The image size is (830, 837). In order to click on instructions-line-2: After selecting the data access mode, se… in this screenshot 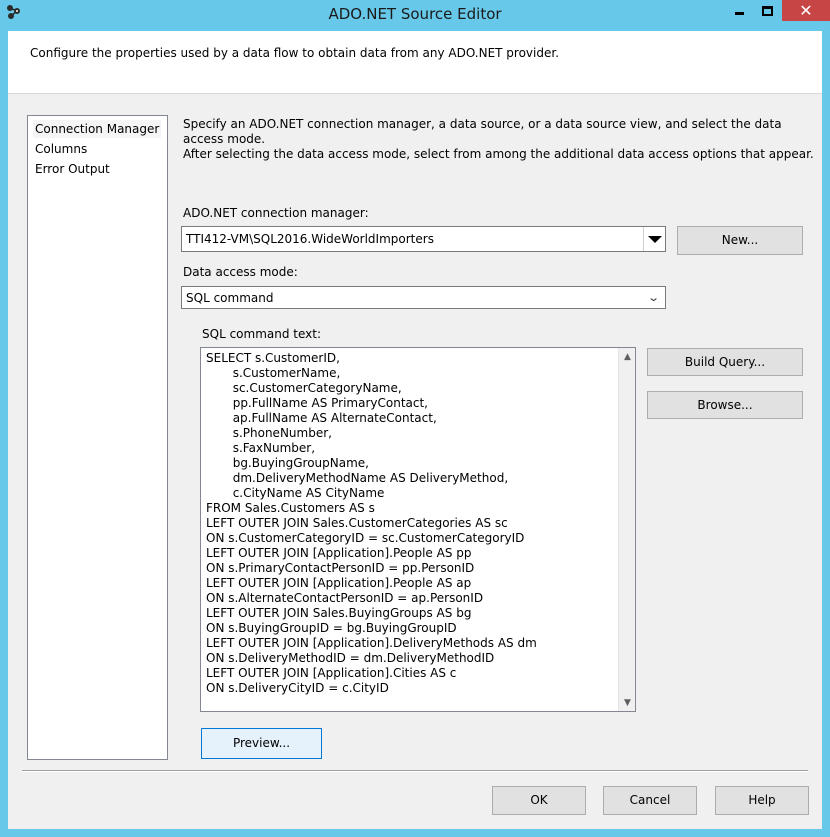, I will do `click(498, 154)`.